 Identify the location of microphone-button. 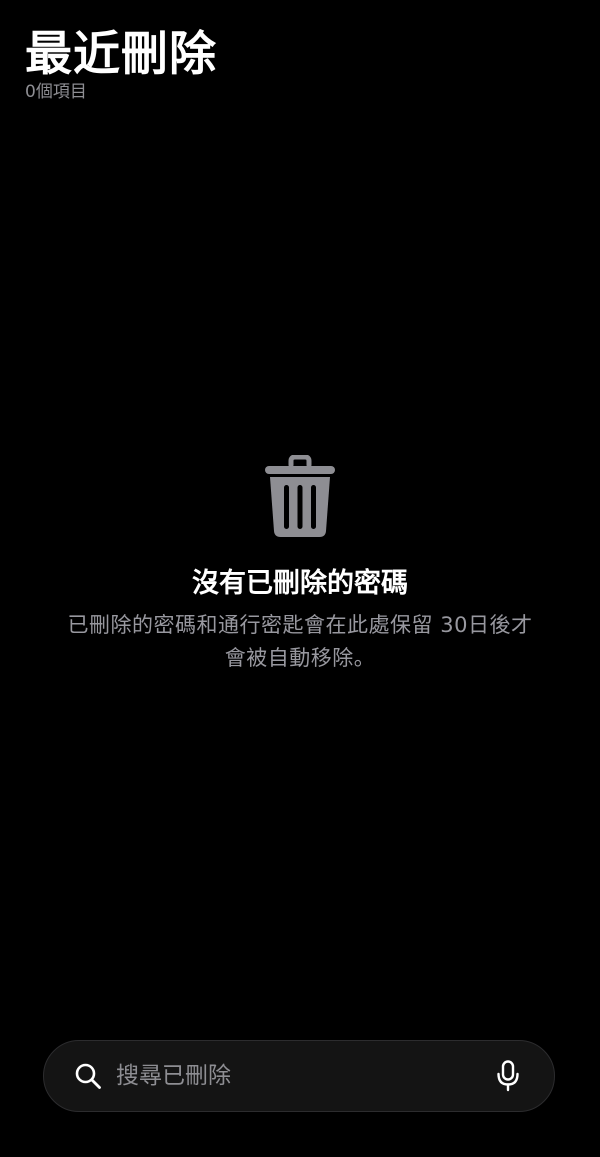
(508, 1076).